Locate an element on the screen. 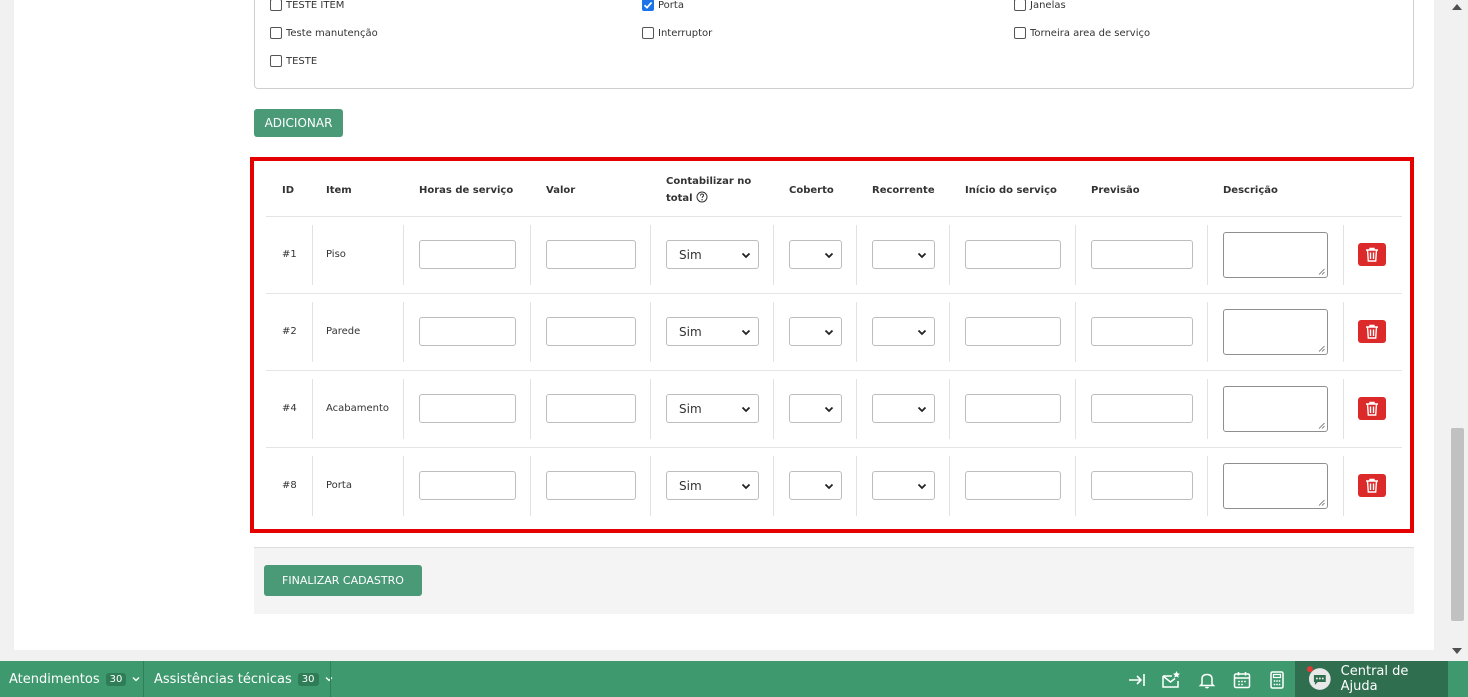 The image size is (1468, 697). chat-bubble-icon is located at coordinates (1319, 678).